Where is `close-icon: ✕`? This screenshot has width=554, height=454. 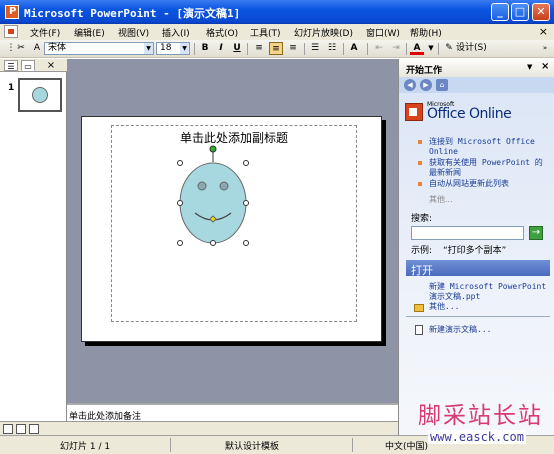 close-icon: ✕ is located at coordinates (541, 11).